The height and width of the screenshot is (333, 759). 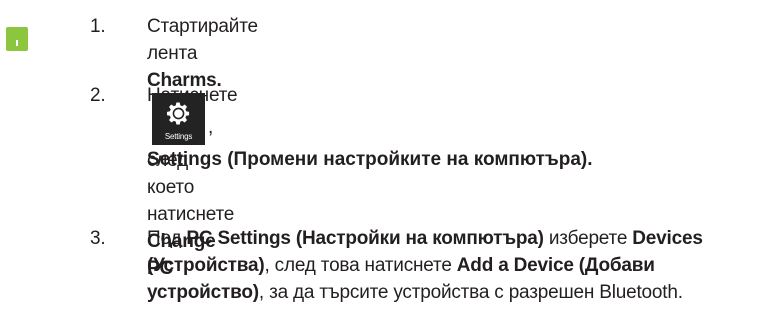 What do you see at coordinates (365, 238) in the screenshot?
I see `pc-settings-term: PC Settings (Настройки на компютъра)` at bounding box center [365, 238].